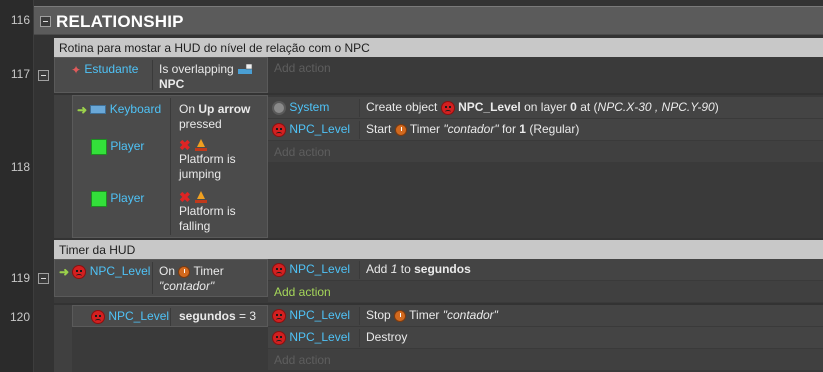 Image resolution: width=823 pixels, height=372 pixels. Describe the element at coordinates (432, 315) in the screenshot. I see `action-stop-timer-text: Stop Timer "contador"` at that location.